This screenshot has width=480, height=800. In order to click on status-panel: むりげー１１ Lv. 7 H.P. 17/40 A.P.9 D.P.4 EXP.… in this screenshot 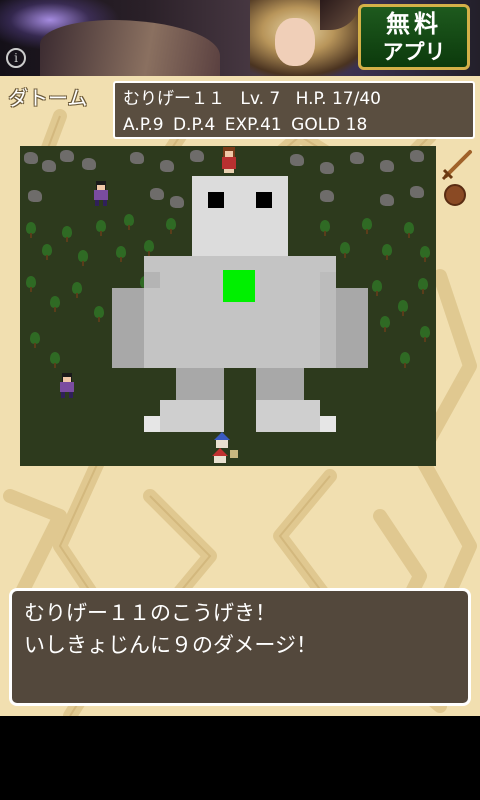, I will do `click(294, 110)`.